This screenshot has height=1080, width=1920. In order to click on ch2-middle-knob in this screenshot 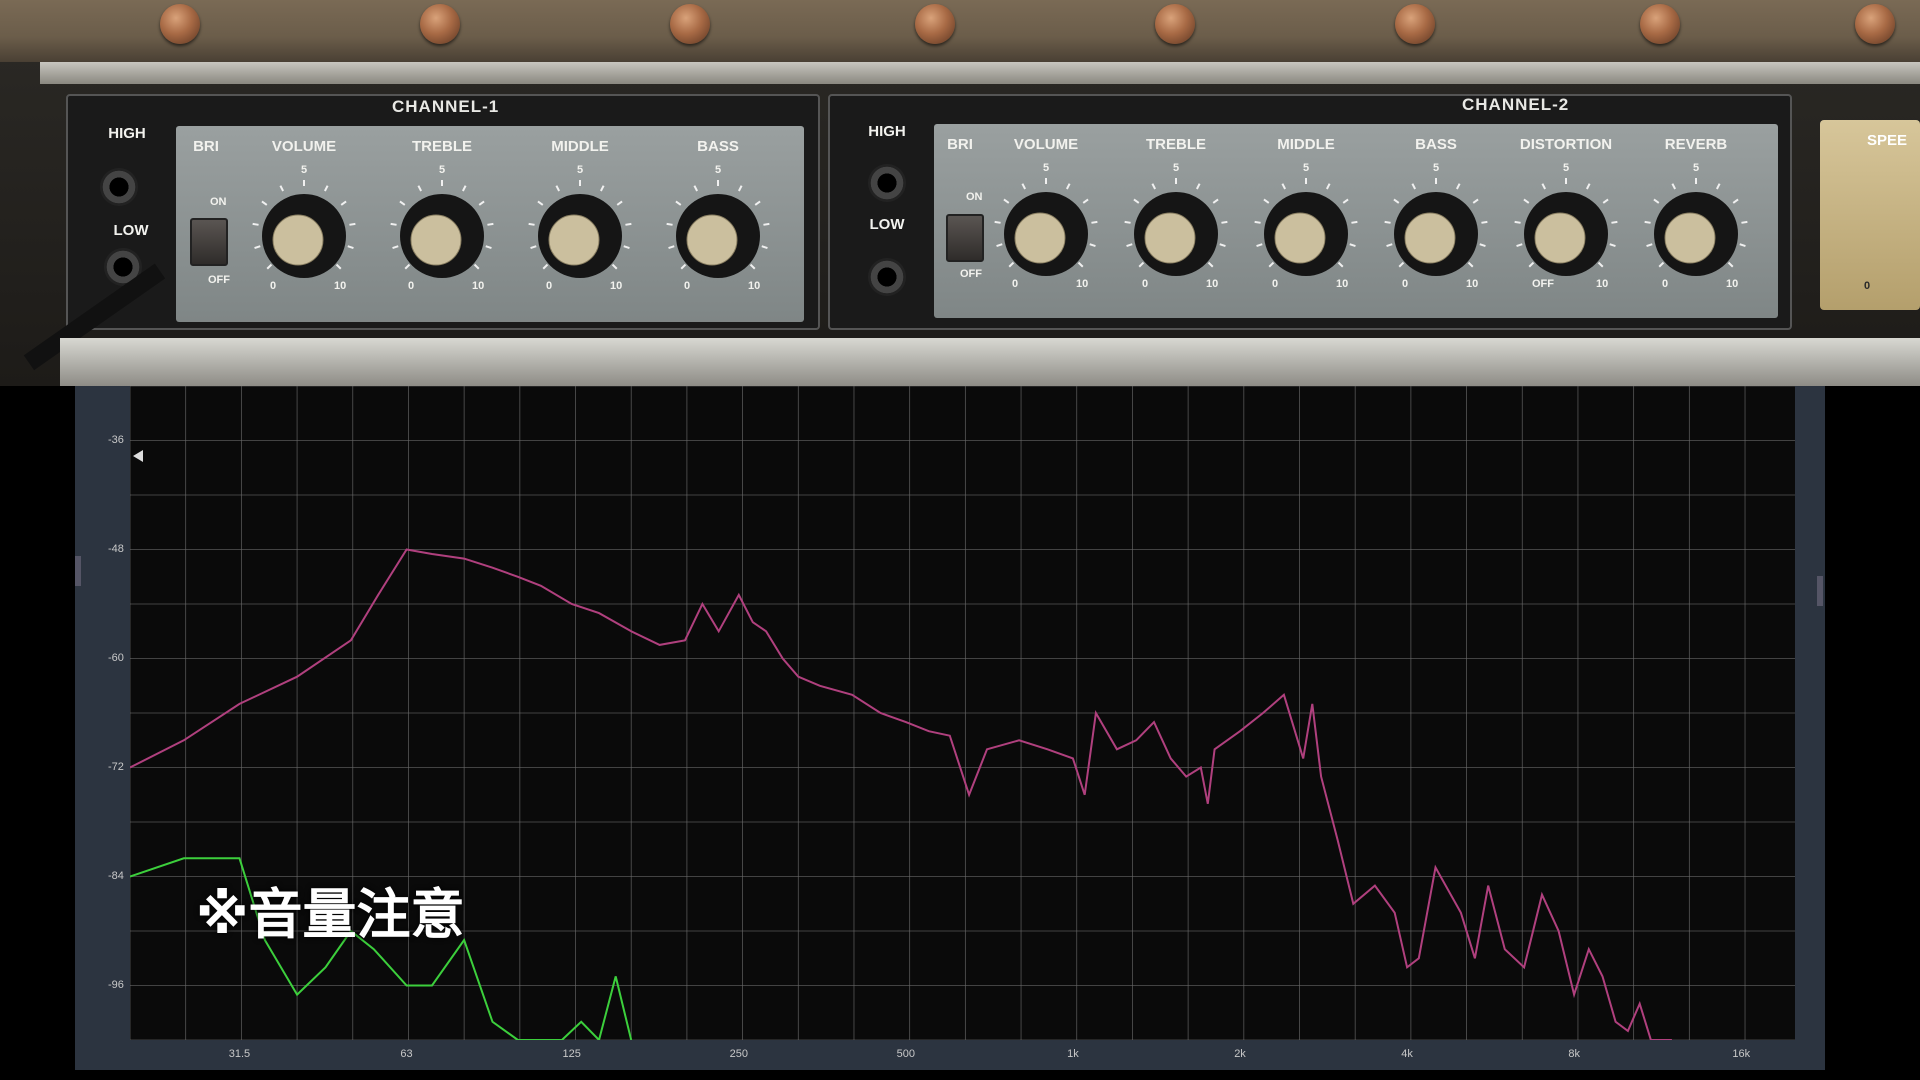, I will do `click(1306, 230)`.